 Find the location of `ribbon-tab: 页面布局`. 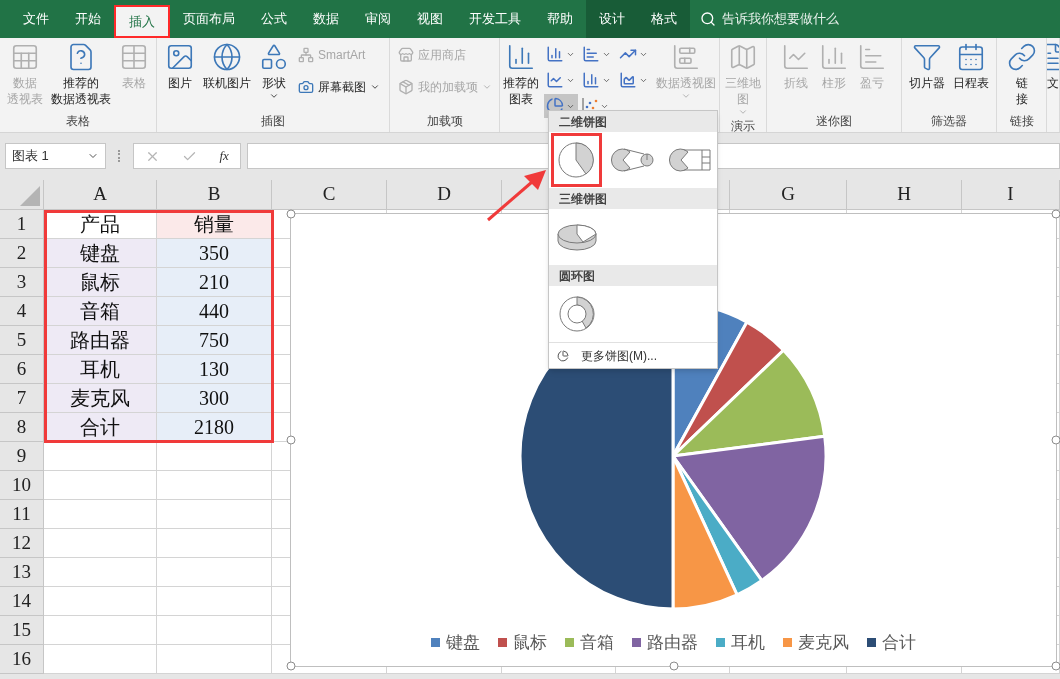

ribbon-tab: 页面布局 is located at coordinates (209, 19).